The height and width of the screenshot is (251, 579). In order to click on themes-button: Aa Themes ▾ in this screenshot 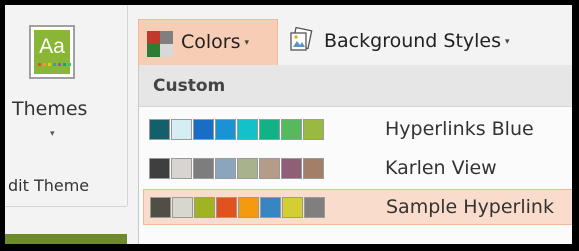, I will do `click(66, 89)`.